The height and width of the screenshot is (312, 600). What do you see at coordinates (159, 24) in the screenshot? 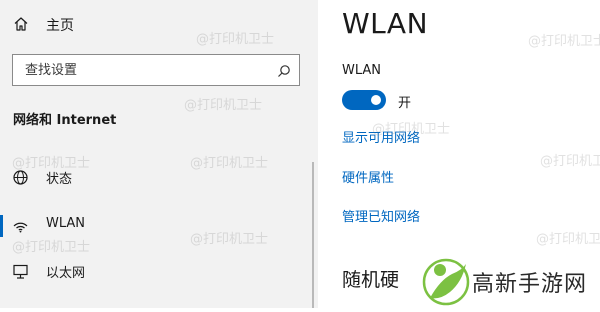
I see `sidebar-home: 主页` at bounding box center [159, 24].